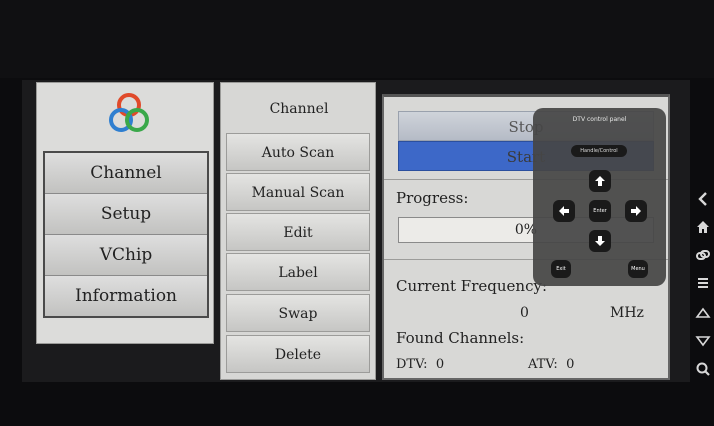 Image resolution: width=714 pixels, height=426 pixels. What do you see at coordinates (298, 354) in the screenshot?
I see `delete-button: Delete` at bounding box center [298, 354].